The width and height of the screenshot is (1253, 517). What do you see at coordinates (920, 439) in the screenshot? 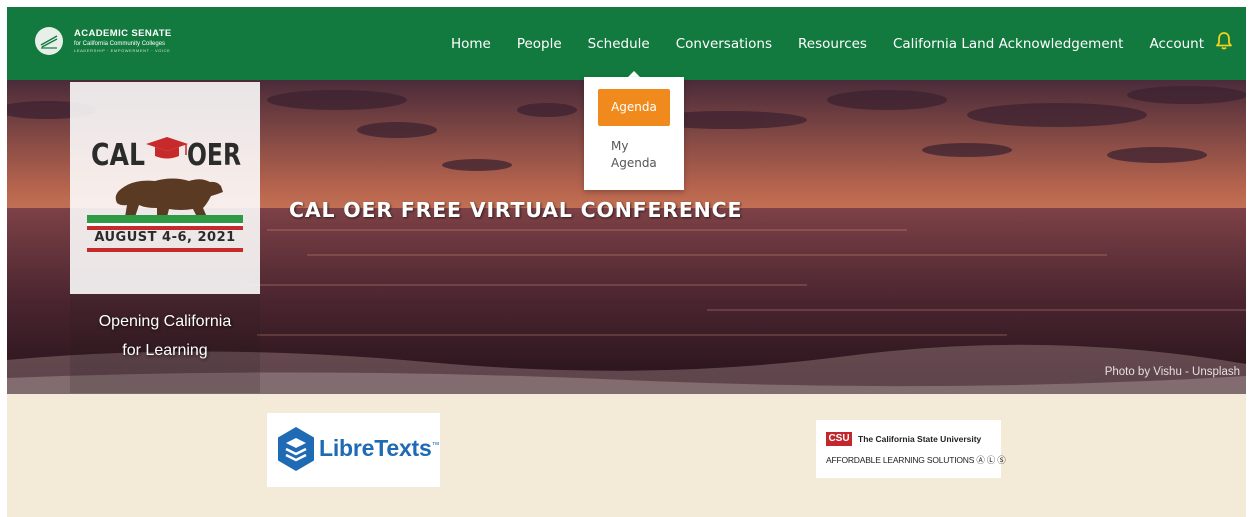
I see `csu-name: The California State University` at bounding box center [920, 439].